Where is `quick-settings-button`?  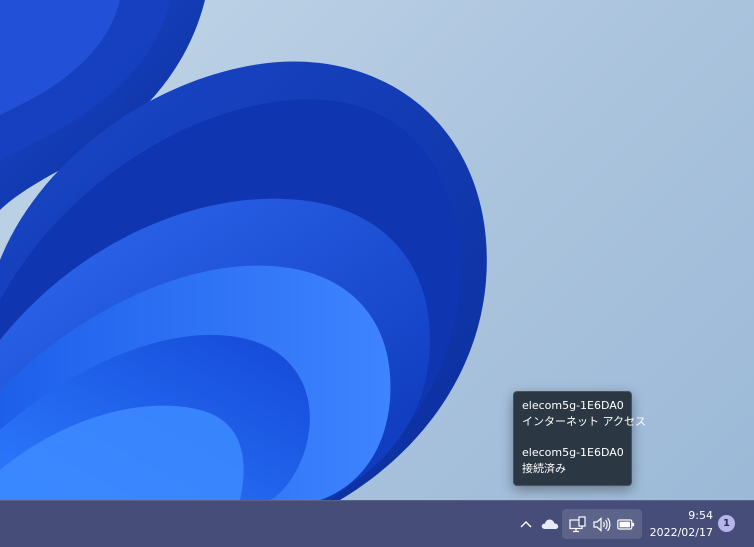 quick-settings-button is located at coordinates (602, 524).